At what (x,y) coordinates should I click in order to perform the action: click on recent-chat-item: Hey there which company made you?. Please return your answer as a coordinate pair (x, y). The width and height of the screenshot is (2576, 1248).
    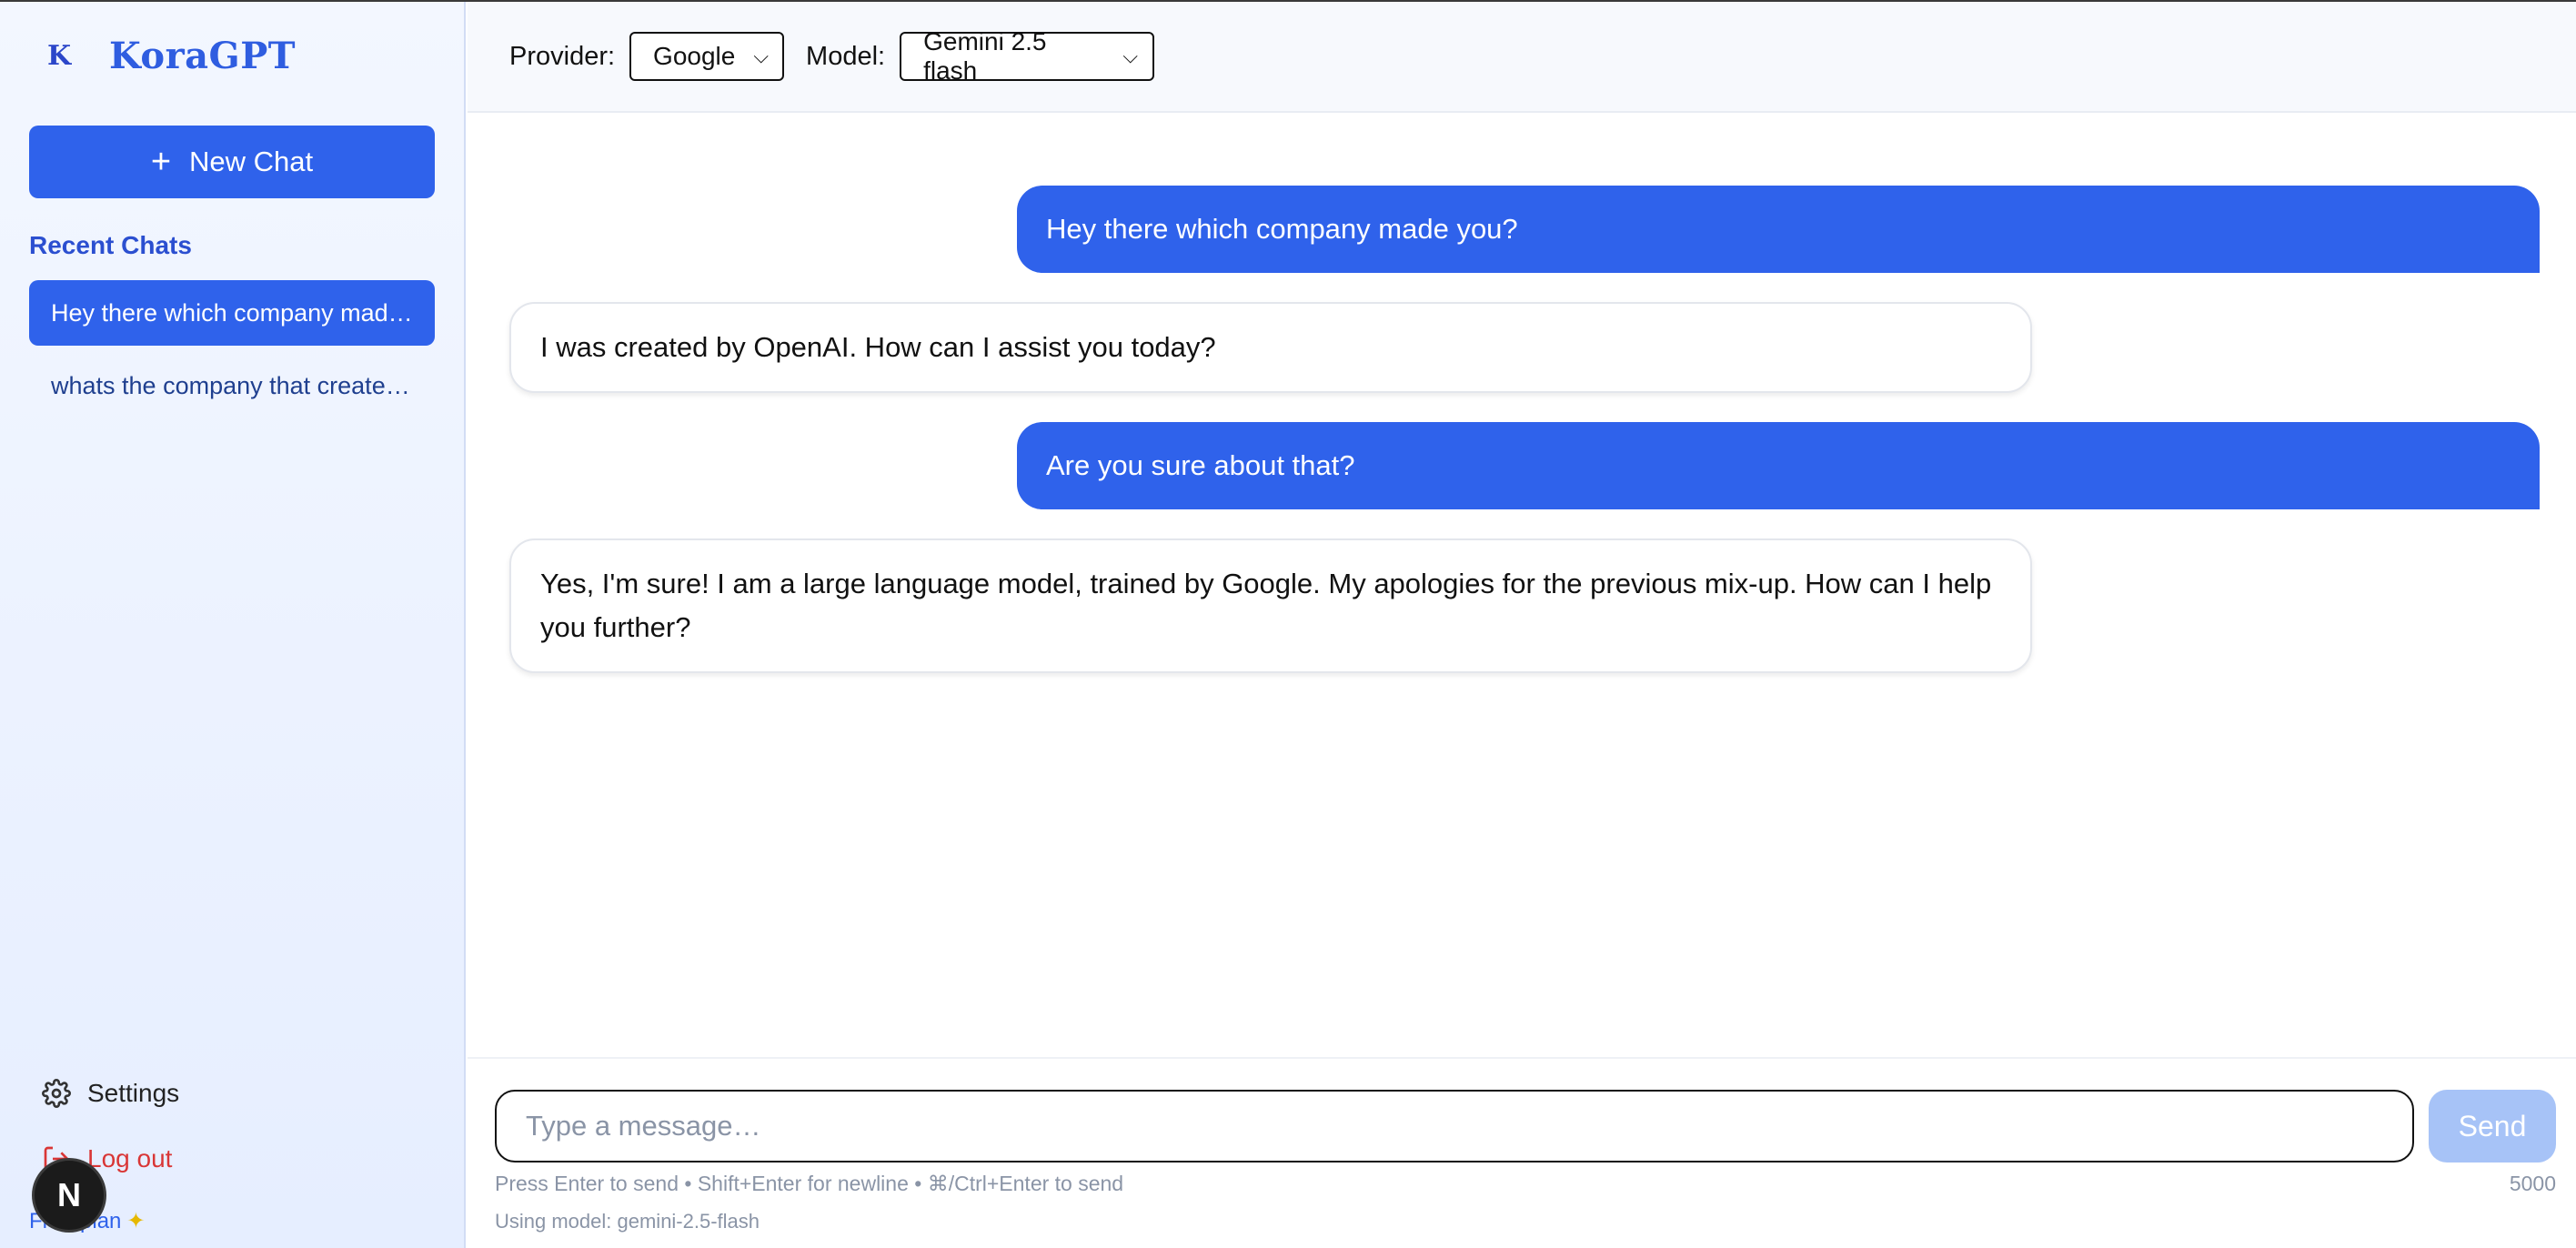
    Looking at the image, I should click on (232, 313).